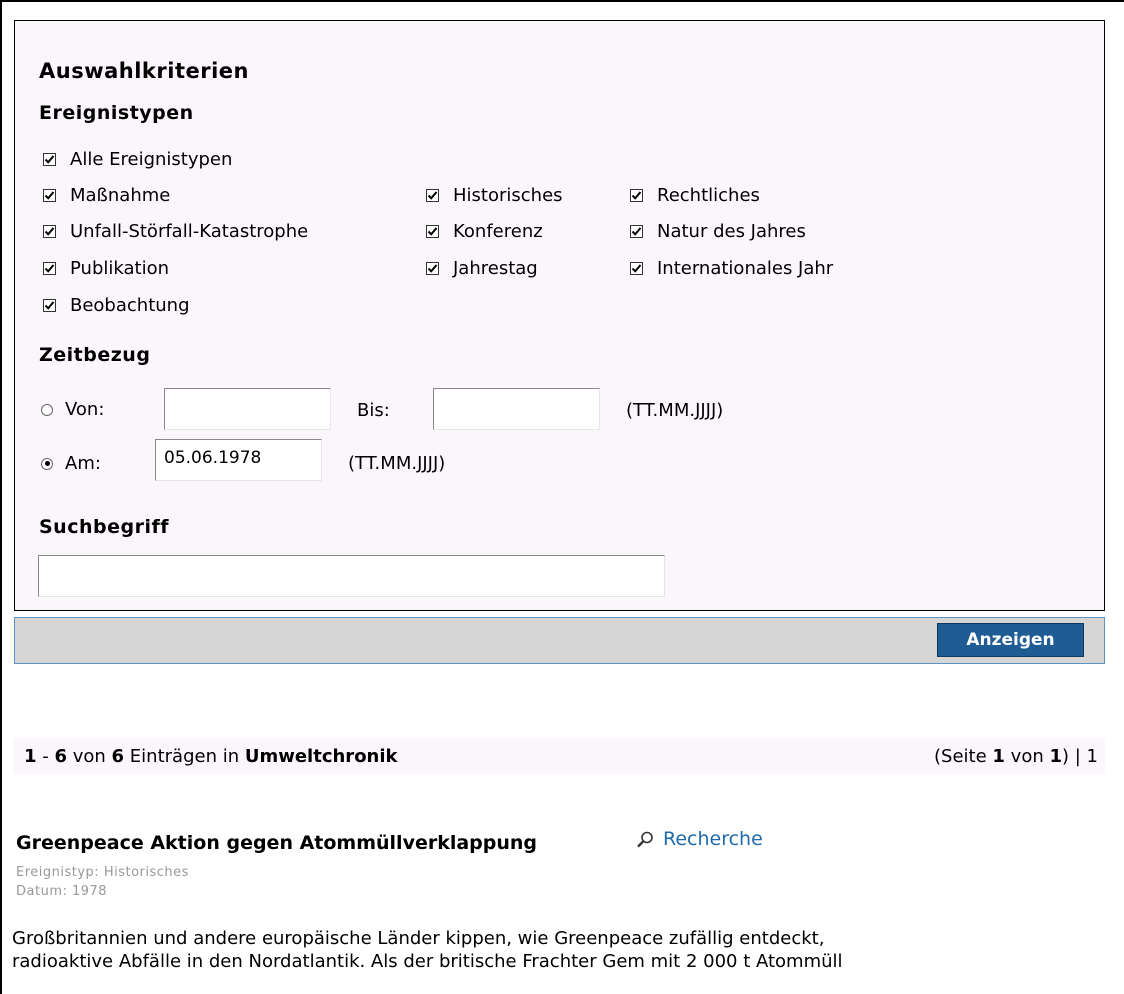 This screenshot has height=994, width=1124. I want to click on checkbox-label: Jahrestag, so click(495, 268).